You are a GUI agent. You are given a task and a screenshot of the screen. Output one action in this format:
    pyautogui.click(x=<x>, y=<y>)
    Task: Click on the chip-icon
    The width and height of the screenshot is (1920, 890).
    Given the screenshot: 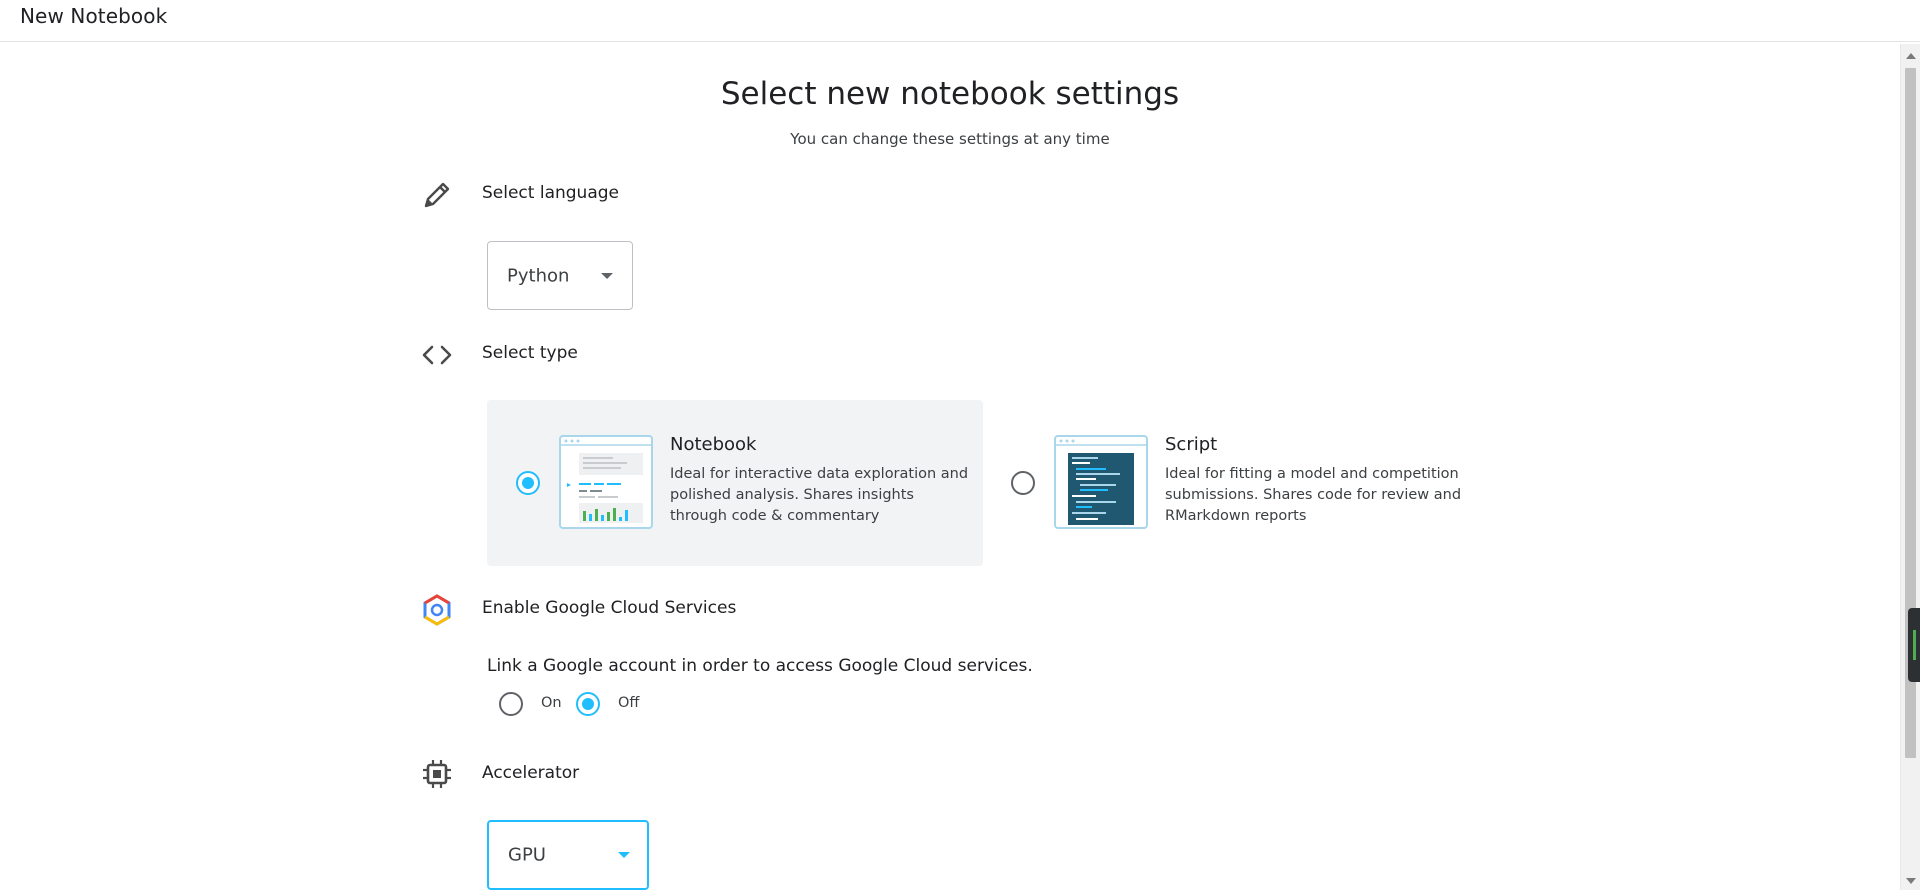 What is the action you would take?
    pyautogui.click(x=437, y=774)
    